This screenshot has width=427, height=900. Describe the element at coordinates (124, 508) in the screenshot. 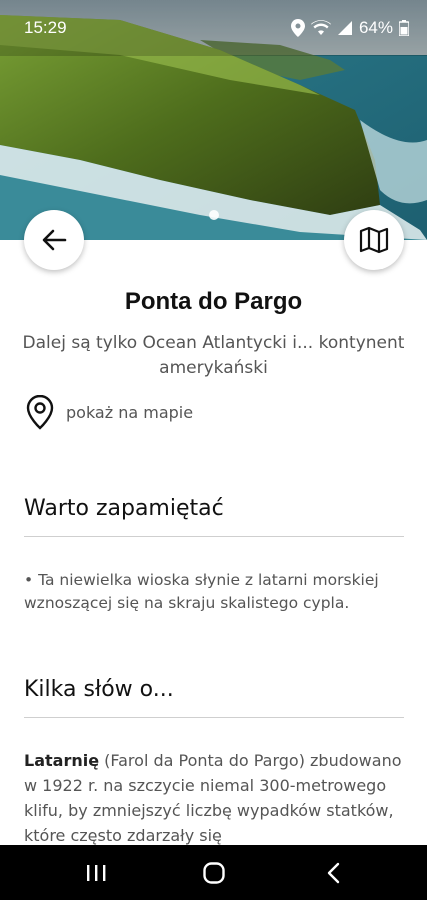

I see `section-heading: Warto zapamiętać` at that location.